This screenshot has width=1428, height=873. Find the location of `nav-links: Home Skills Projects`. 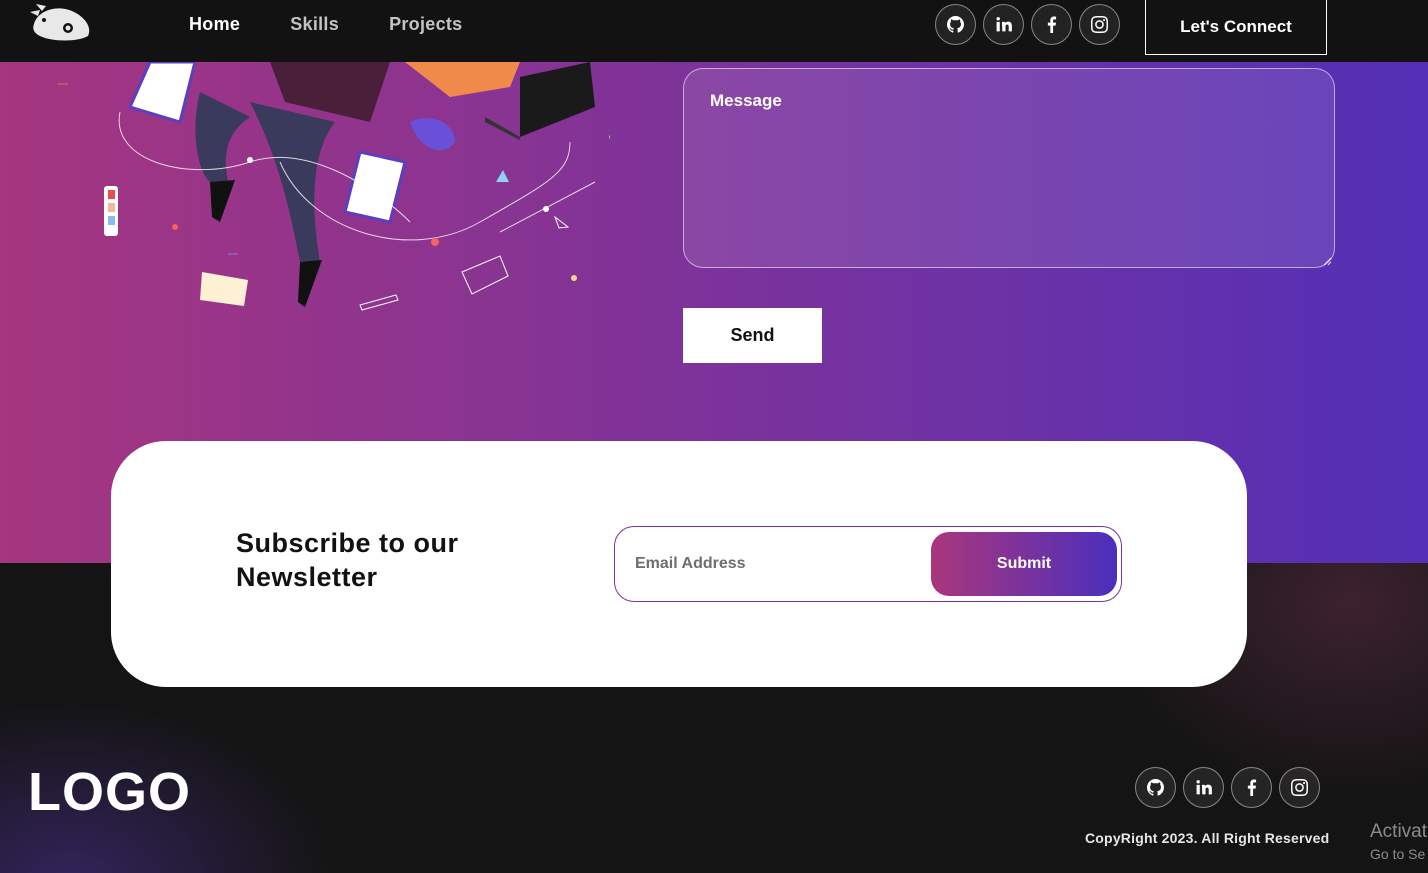

nav-links: Home Skills Projects is located at coordinates (351, 24).